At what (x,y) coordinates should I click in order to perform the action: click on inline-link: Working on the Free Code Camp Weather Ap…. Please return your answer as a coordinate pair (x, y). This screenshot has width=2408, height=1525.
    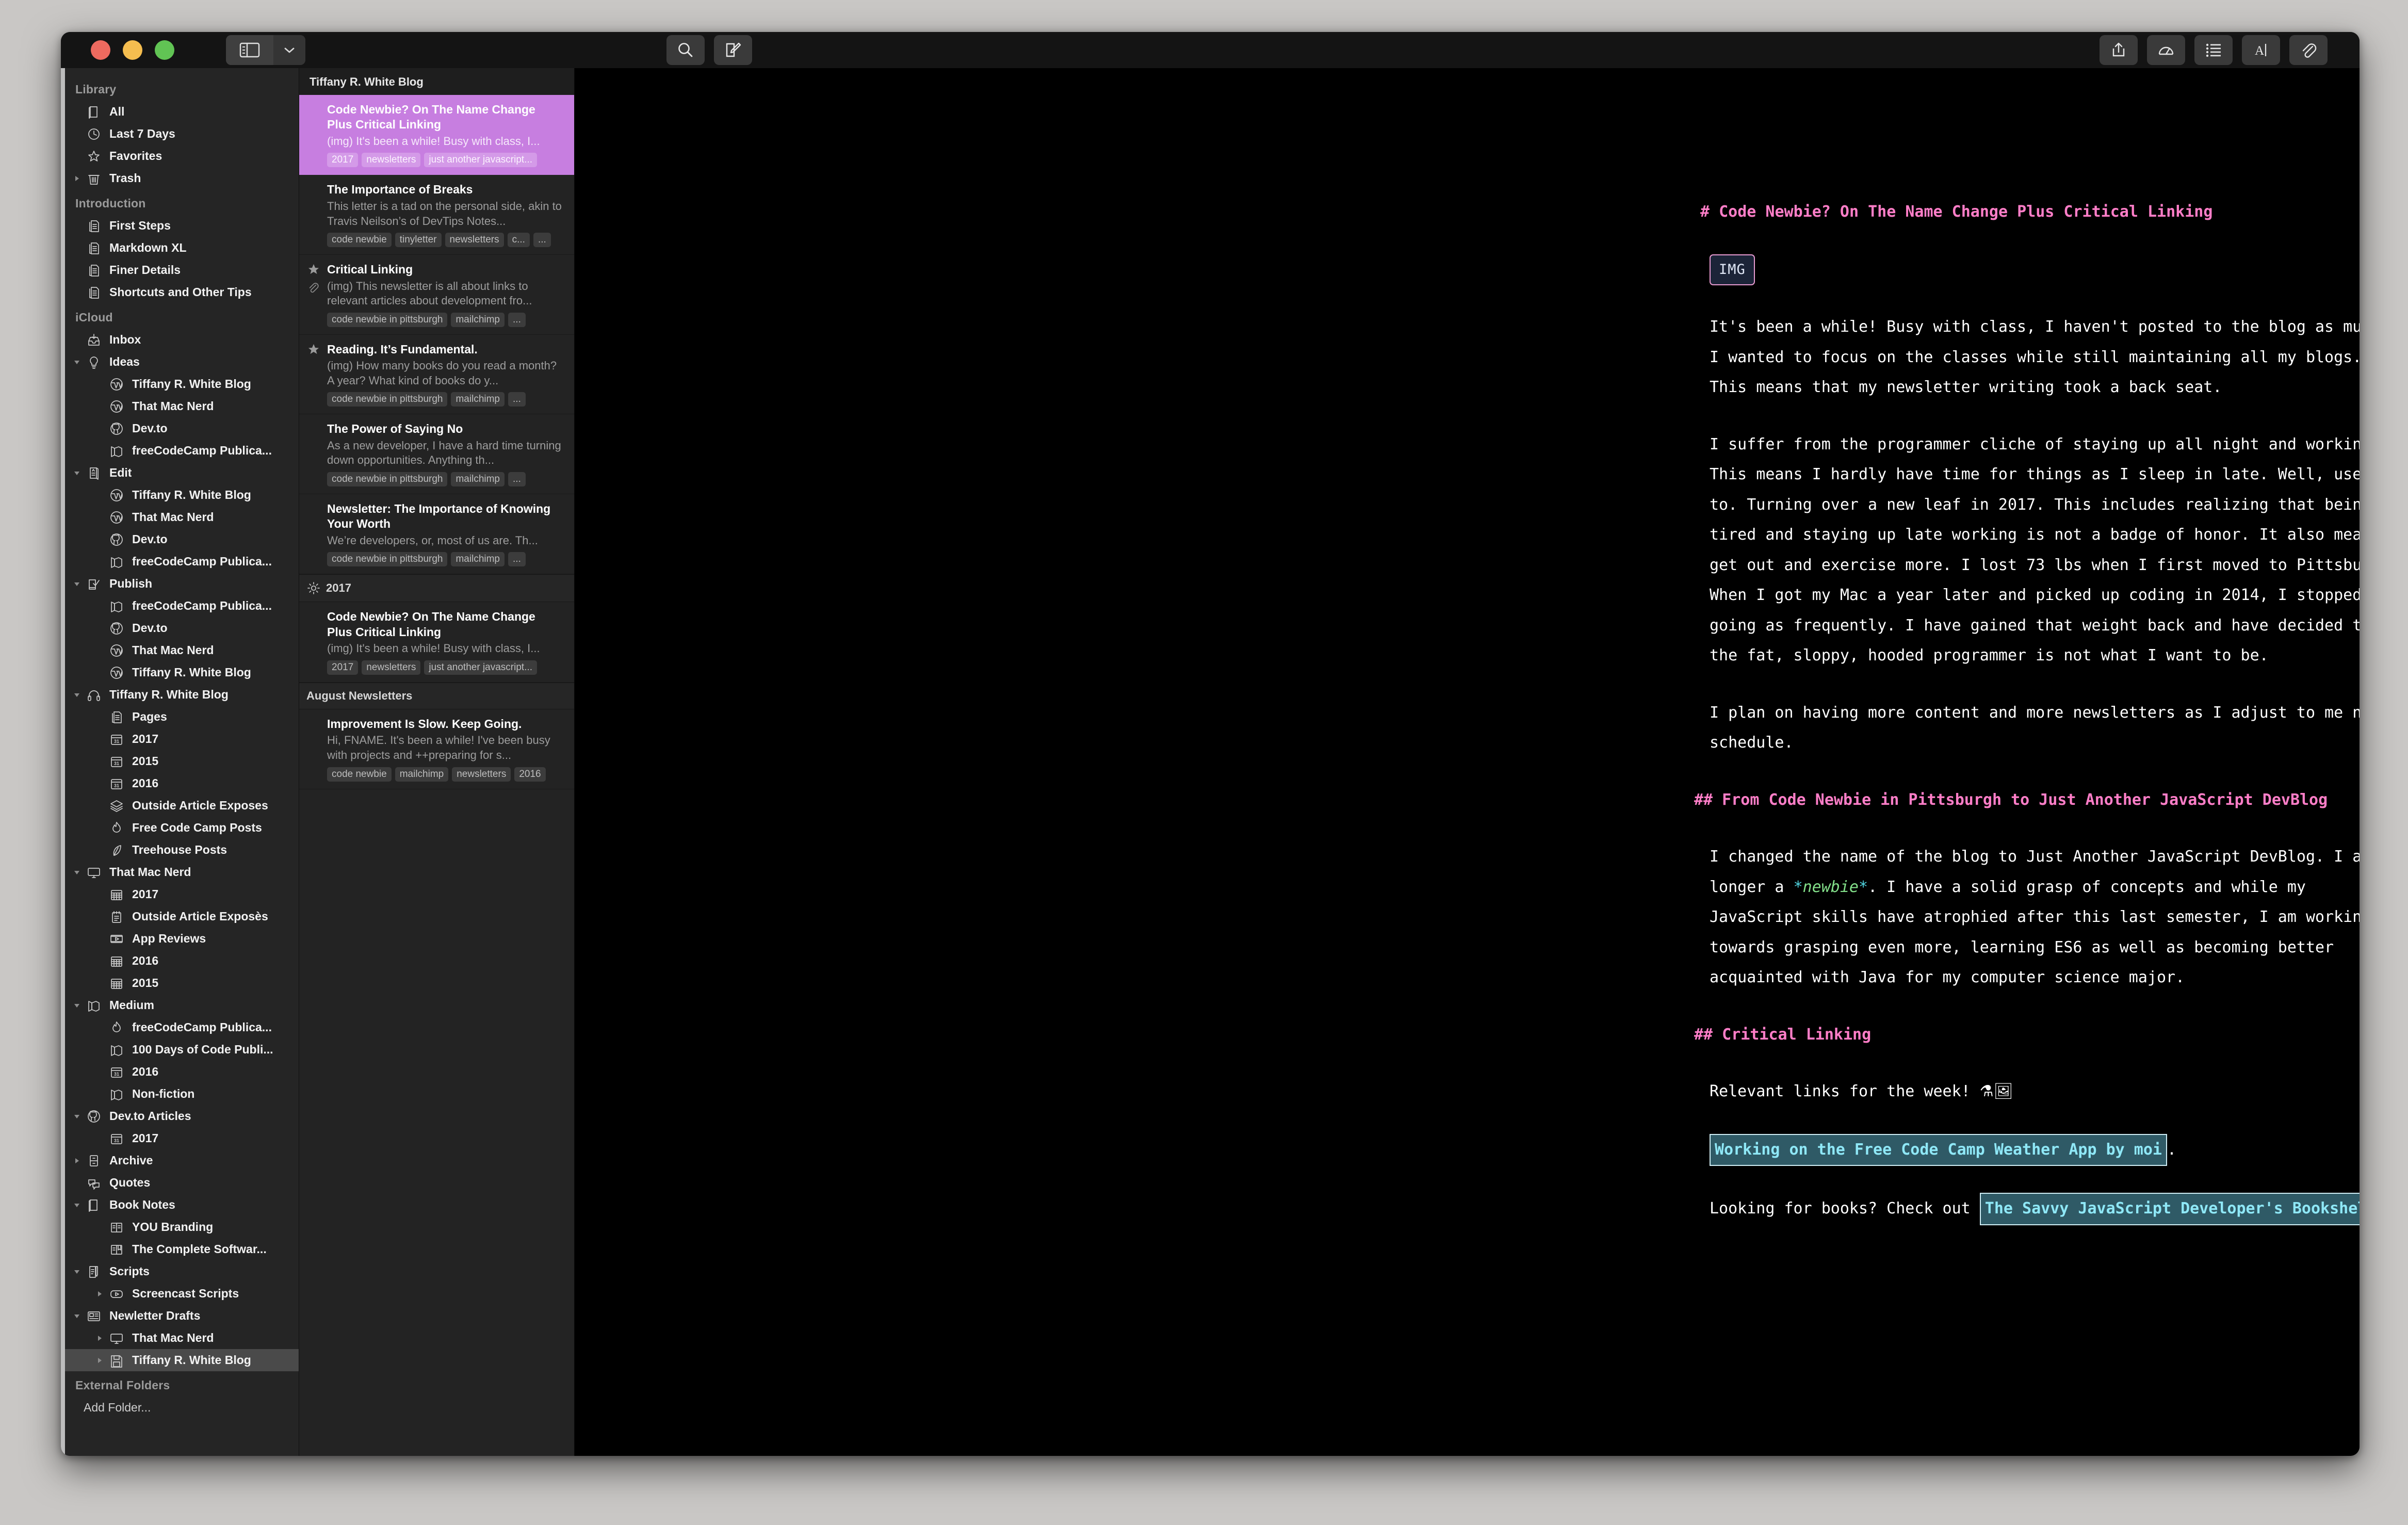
    Looking at the image, I should click on (1938, 1149).